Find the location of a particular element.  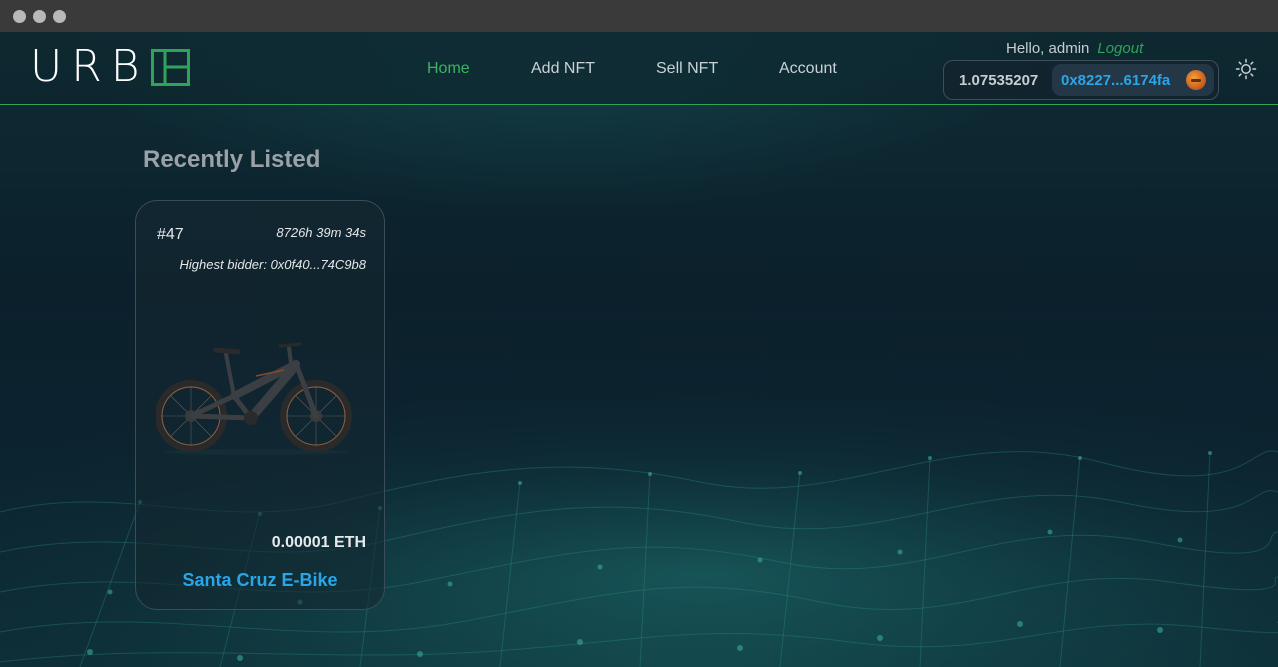

window-close-dot is located at coordinates (19, 16).